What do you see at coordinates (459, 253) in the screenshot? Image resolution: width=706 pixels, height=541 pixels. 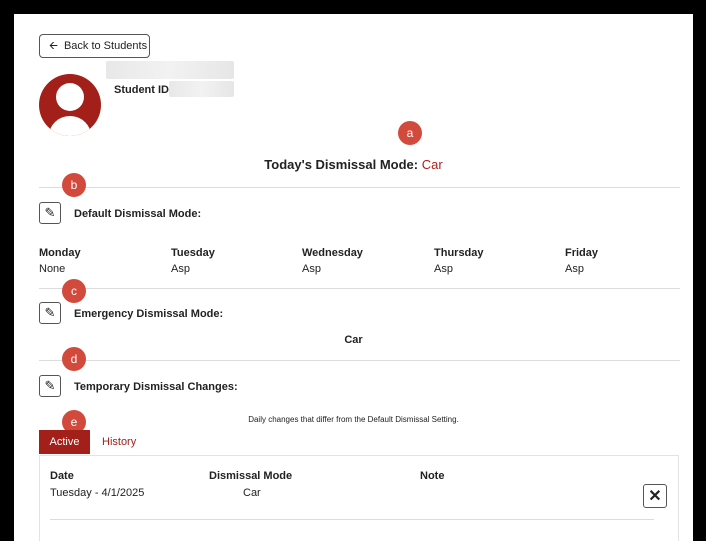 I see `day-name: Thursday` at bounding box center [459, 253].